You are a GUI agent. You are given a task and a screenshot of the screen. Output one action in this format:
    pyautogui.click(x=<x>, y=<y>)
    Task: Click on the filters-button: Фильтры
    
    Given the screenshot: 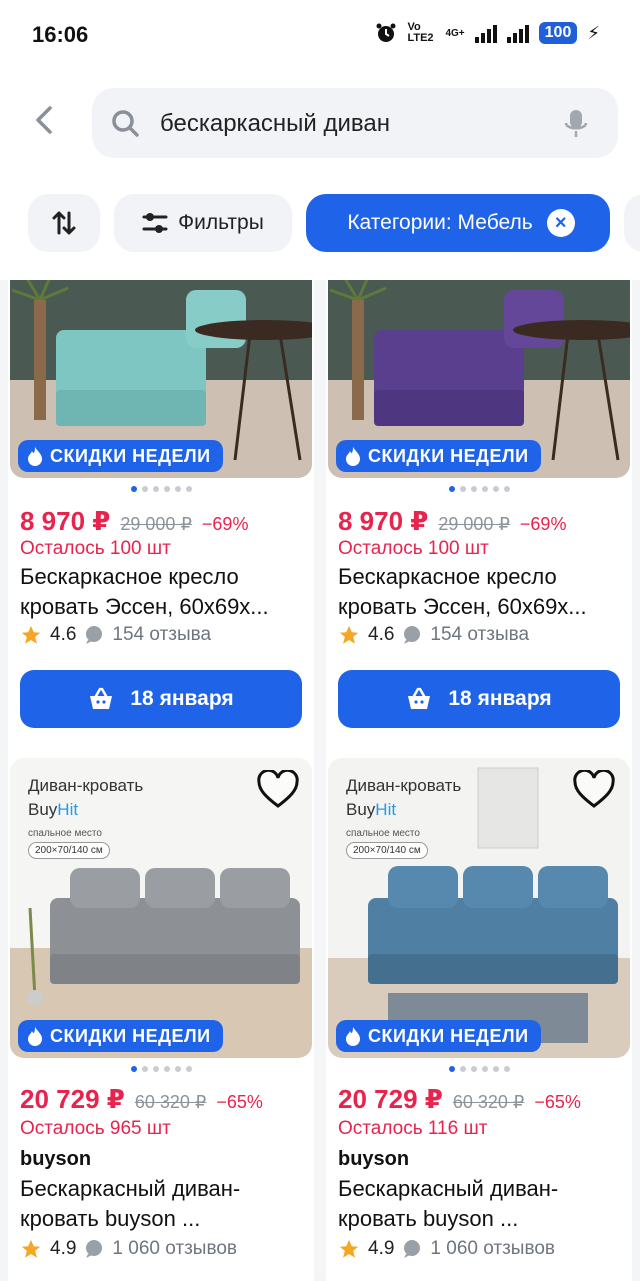 What is the action you would take?
    pyautogui.click(x=203, y=223)
    